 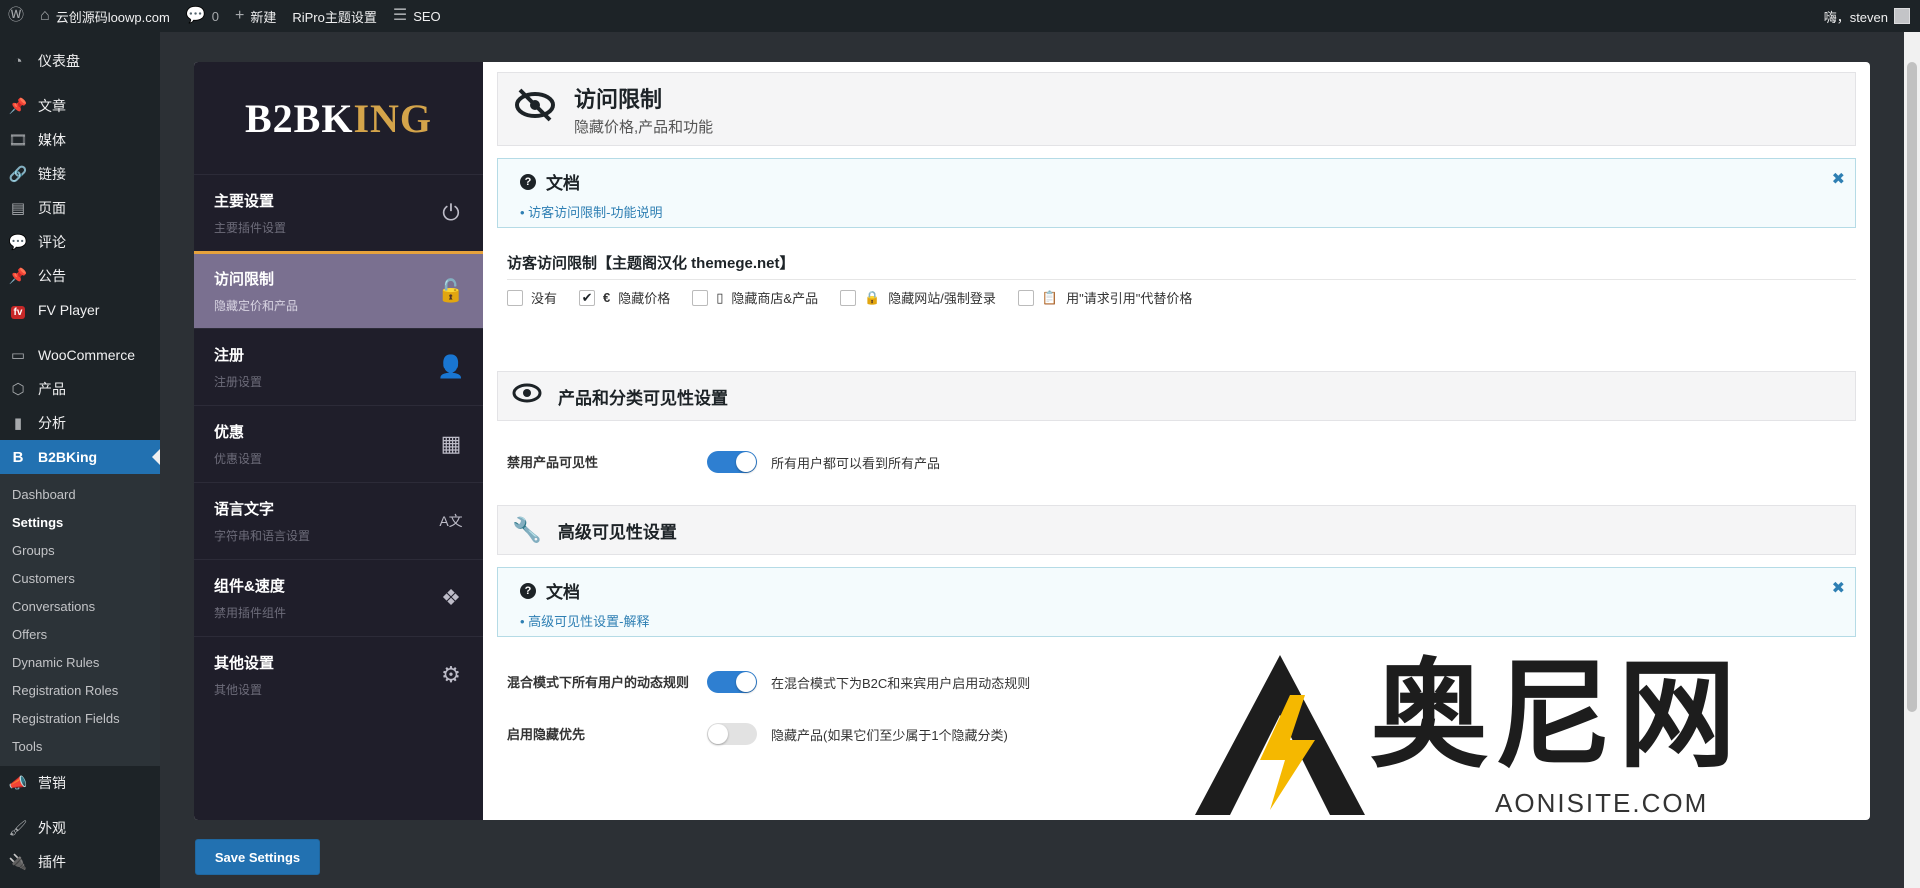 I want to click on option-hide-shop: ▯ 隐藏商店&产品, so click(x=755, y=297).